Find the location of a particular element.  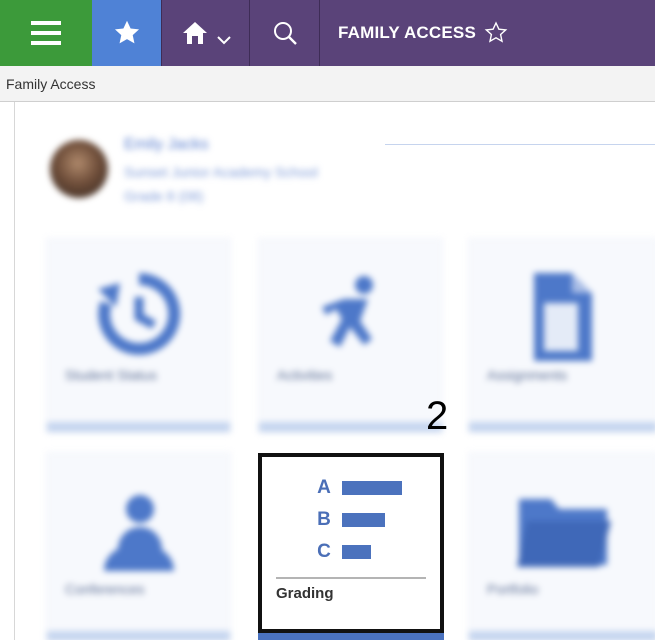

top-navigation-bar: FAMILY ACCESS is located at coordinates (327, 33).